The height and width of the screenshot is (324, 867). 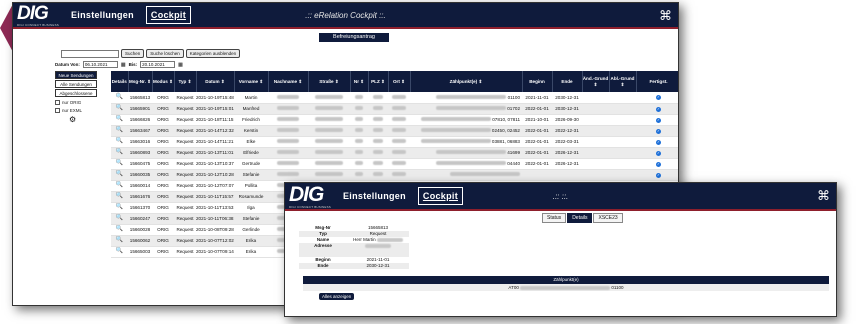 I want to click on column-header: Abl.-Grund ⇕, so click(x=623, y=81).